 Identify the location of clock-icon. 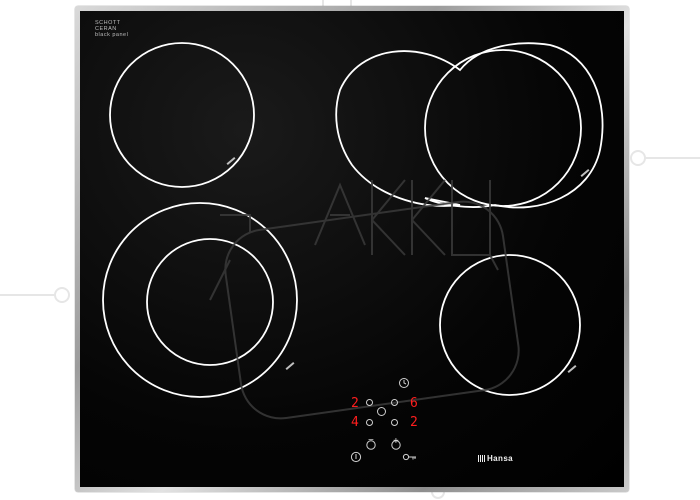
(404, 383).